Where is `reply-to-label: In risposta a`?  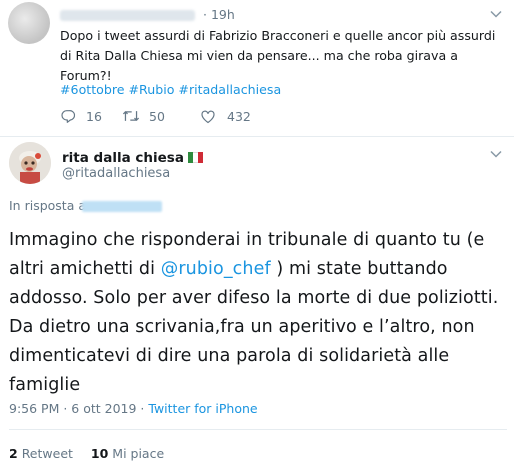 reply-to-label: In risposta a is located at coordinates (47, 205).